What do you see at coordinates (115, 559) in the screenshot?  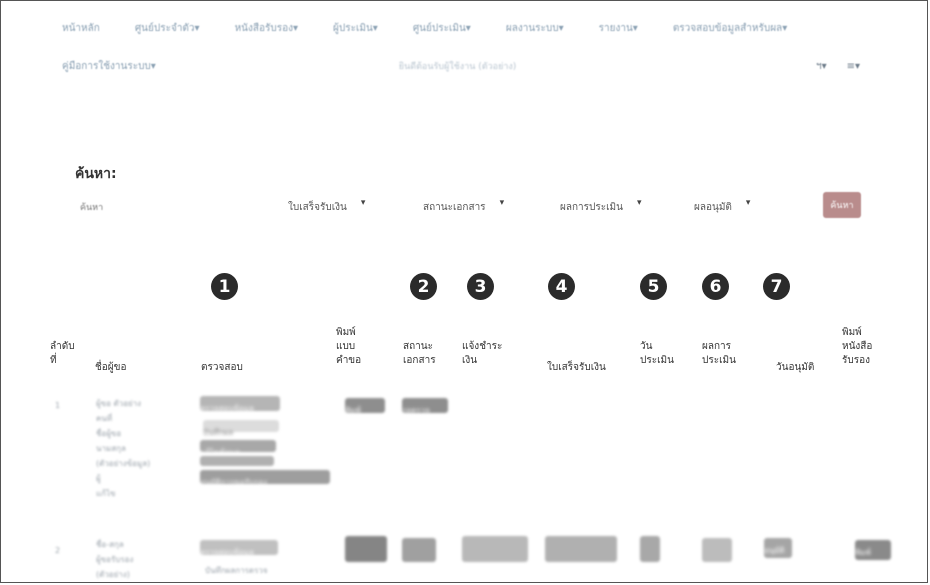 I see `row2-applicant-name: ชื่อ-สกุล ผู้ขอรับรอง (ตัวอย่าง)` at bounding box center [115, 559].